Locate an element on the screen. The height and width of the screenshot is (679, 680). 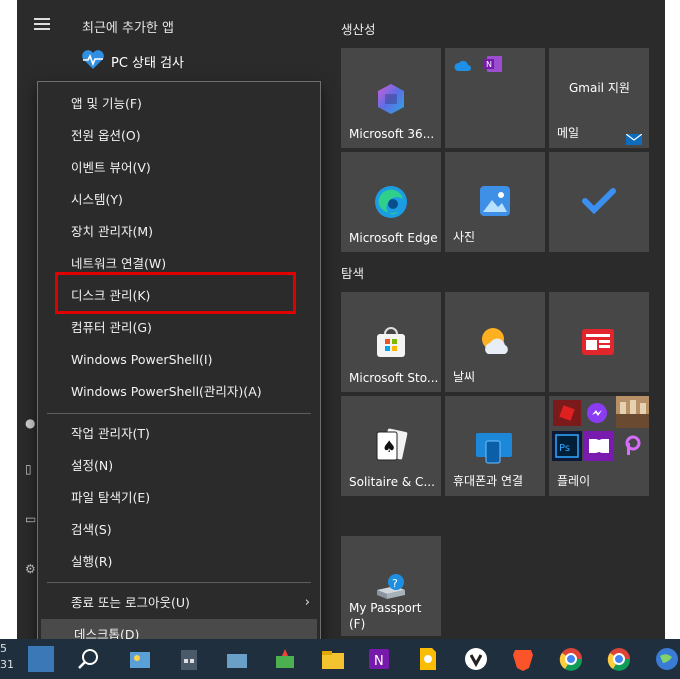
tile-phone-link: 휴대폰과 연결 is located at coordinates (495, 446).